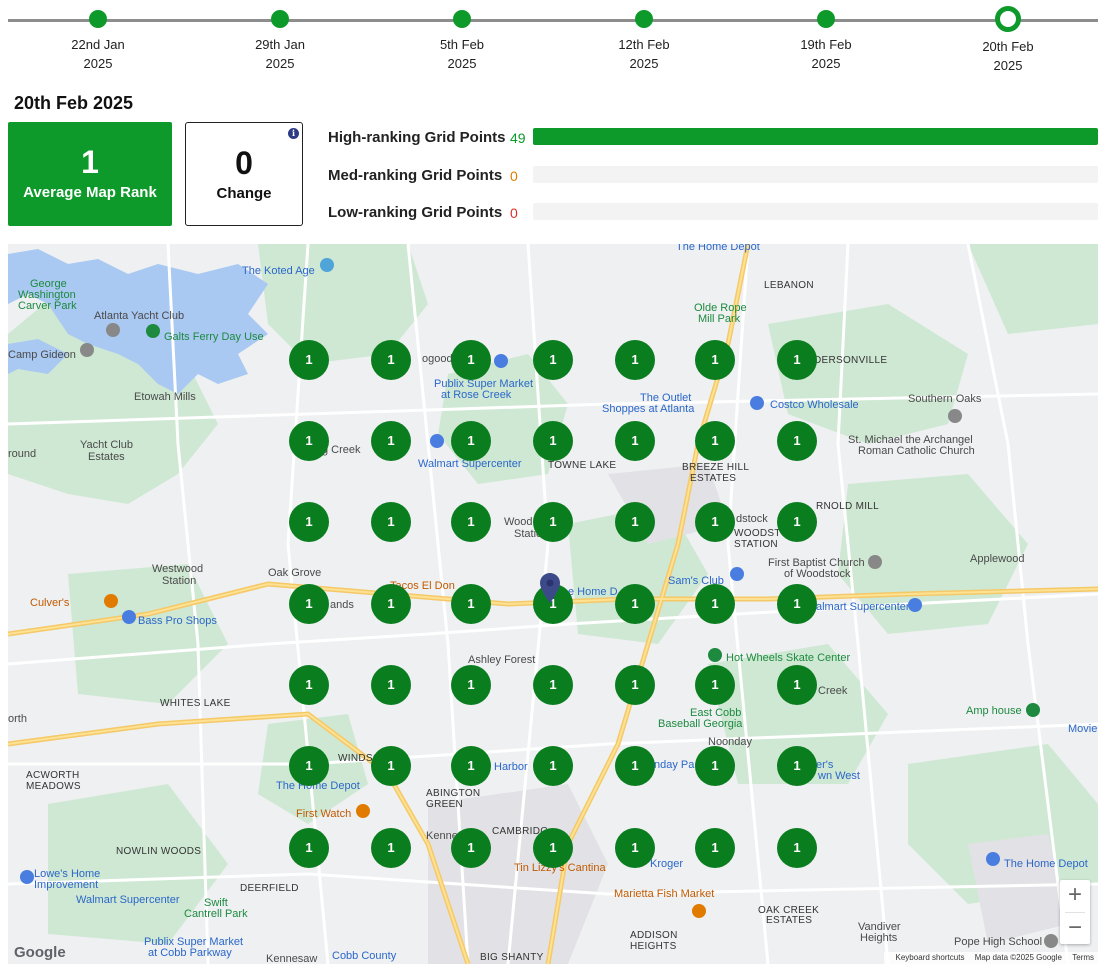 The width and height of the screenshot is (1111, 976). What do you see at coordinates (1008, 19) in the screenshot?
I see `timeline-dot-active` at bounding box center [1008, 19].